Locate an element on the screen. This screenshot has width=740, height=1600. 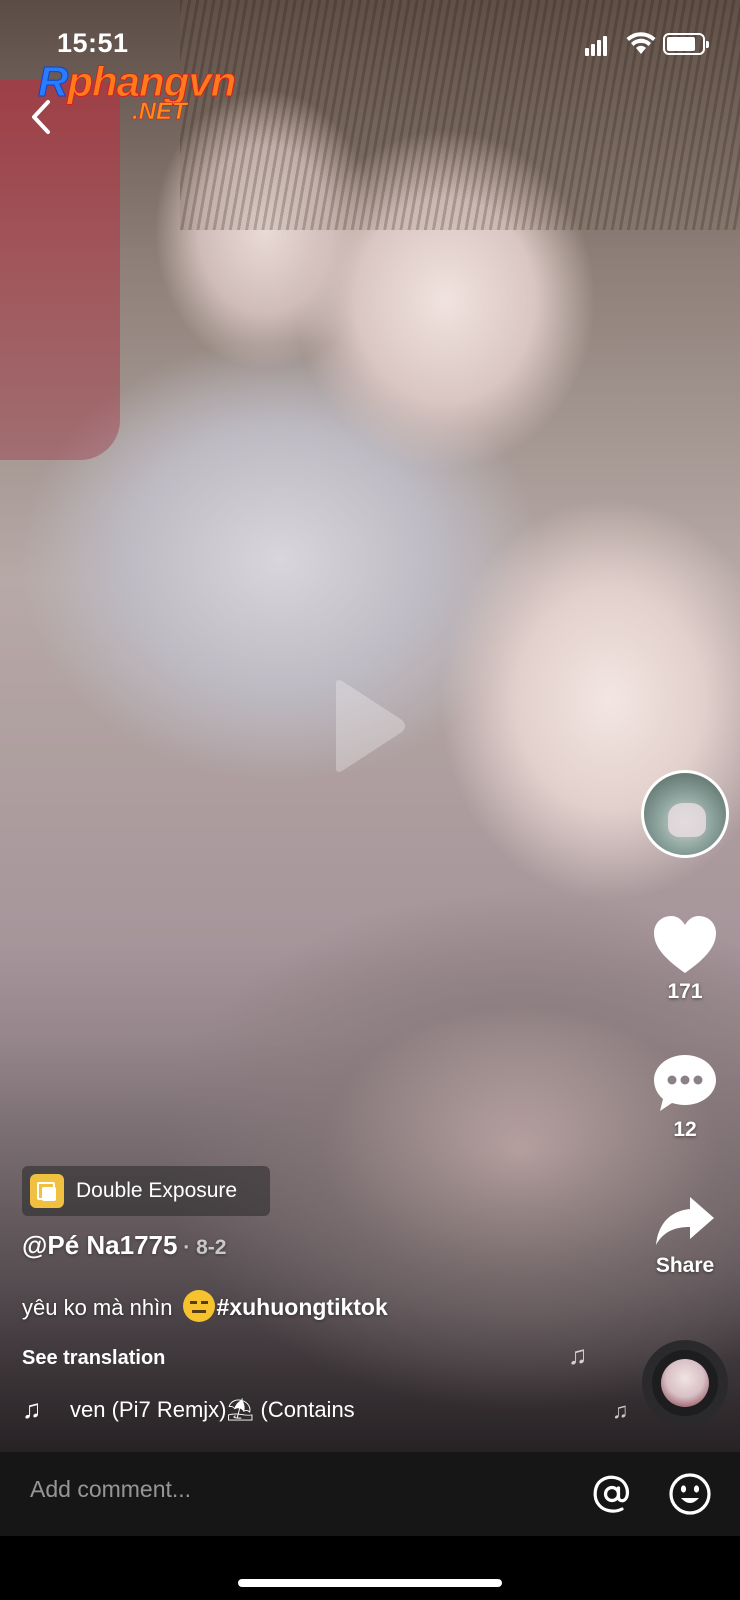
comment-button: 12 is located at coordinates (685, 1097).